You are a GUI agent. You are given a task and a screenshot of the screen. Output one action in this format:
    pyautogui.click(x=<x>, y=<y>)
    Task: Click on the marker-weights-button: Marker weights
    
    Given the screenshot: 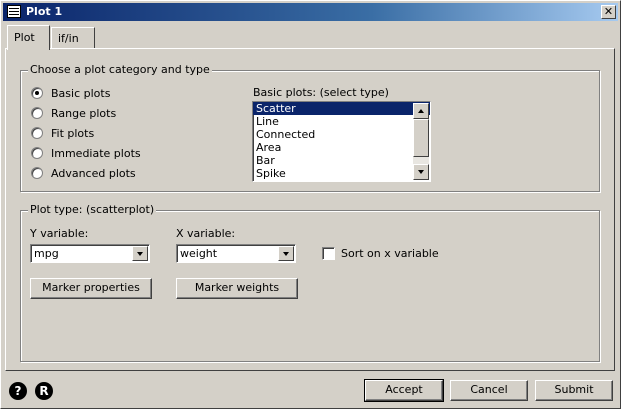 What is the action you would take?
    pyautogui.click(x=237, y=288)
    